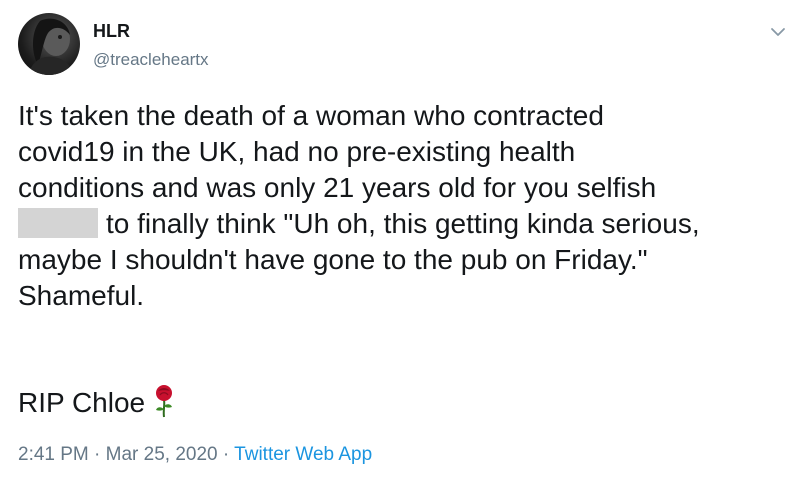  What do you see at coordinates (111, 31) in the screenshot?
I see `display-name: HLR` at bounding box center [111, 31].